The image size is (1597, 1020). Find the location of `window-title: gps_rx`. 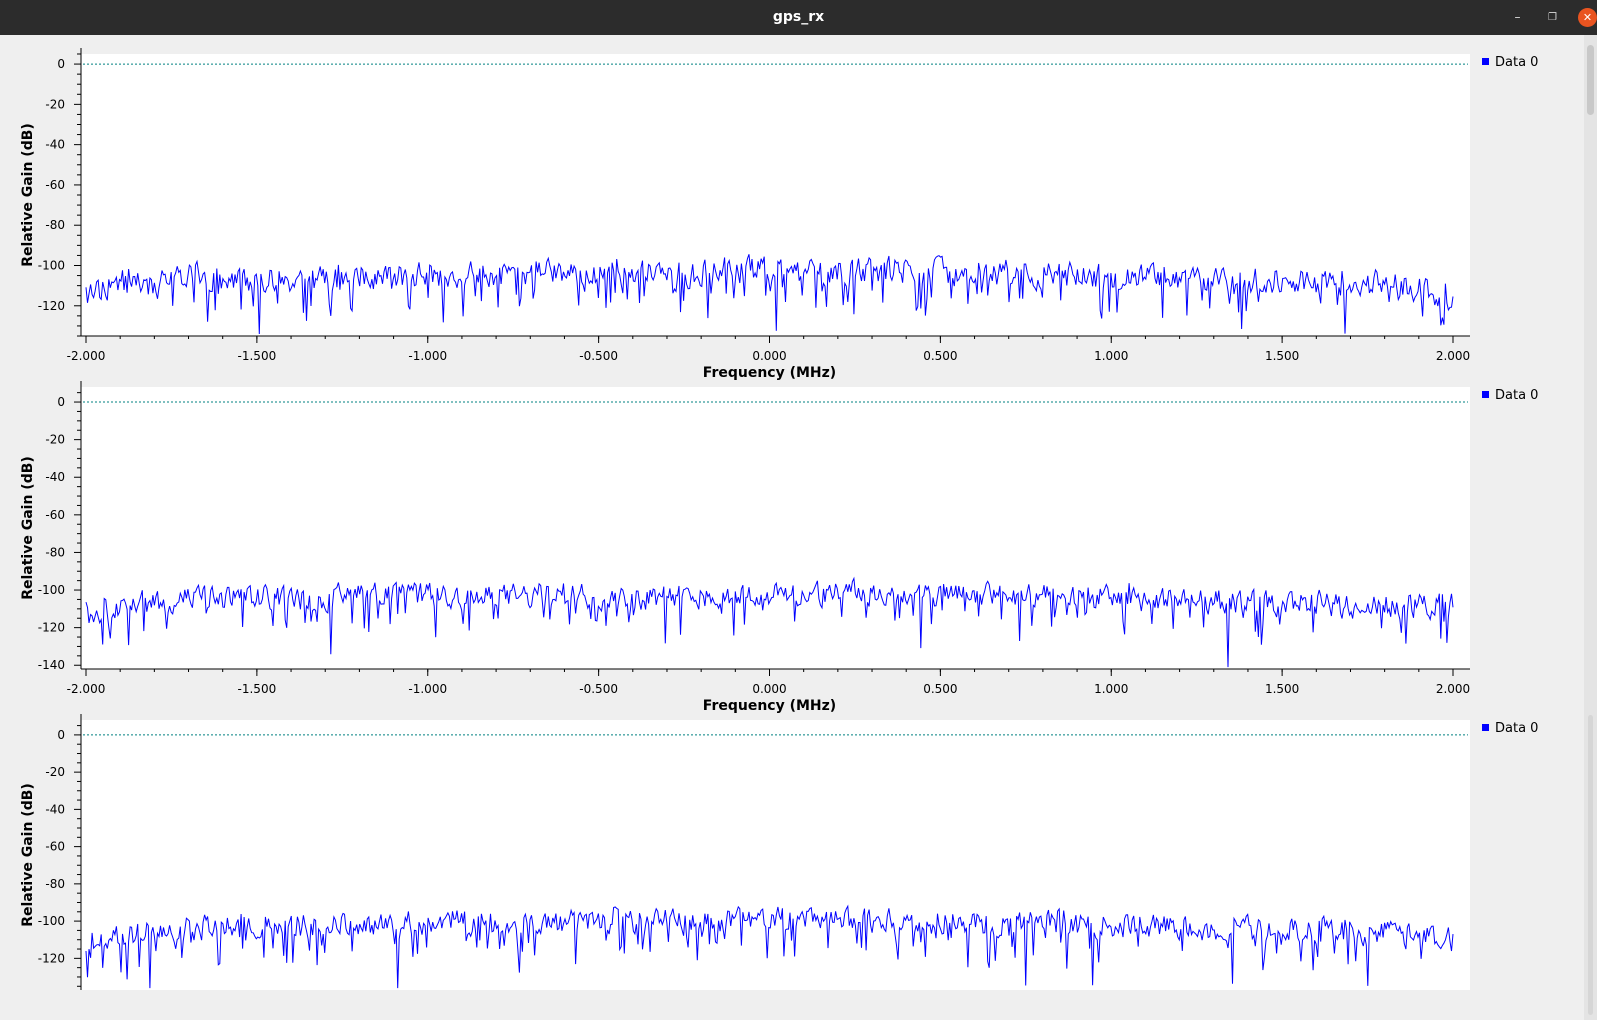

window-title: gps_rx is located at coordinates (798, 17).